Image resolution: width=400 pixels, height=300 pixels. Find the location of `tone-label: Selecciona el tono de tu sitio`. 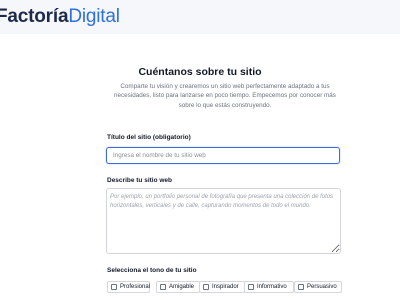

tone-label: Selecciona el tono de tu sitio is located at coordinates (152, 270).